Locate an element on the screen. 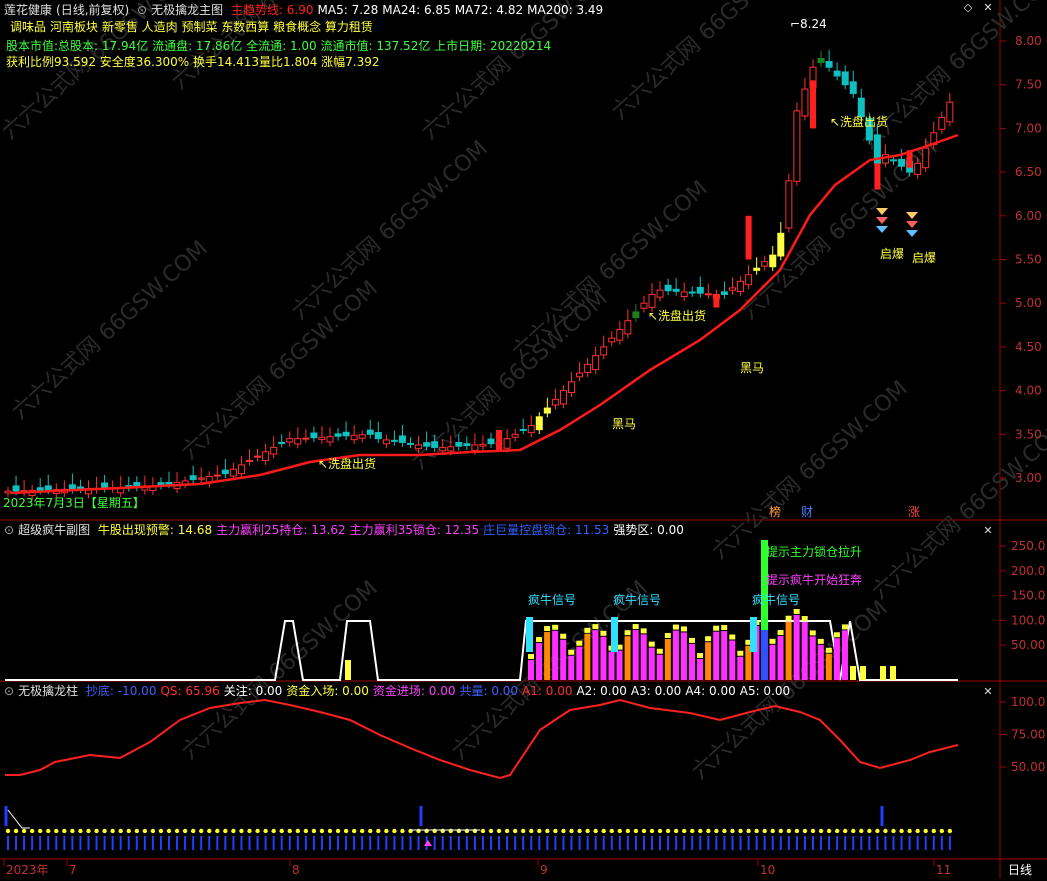  sub2-item-7: A2: 0.00 is located at coordinates (601, 691).